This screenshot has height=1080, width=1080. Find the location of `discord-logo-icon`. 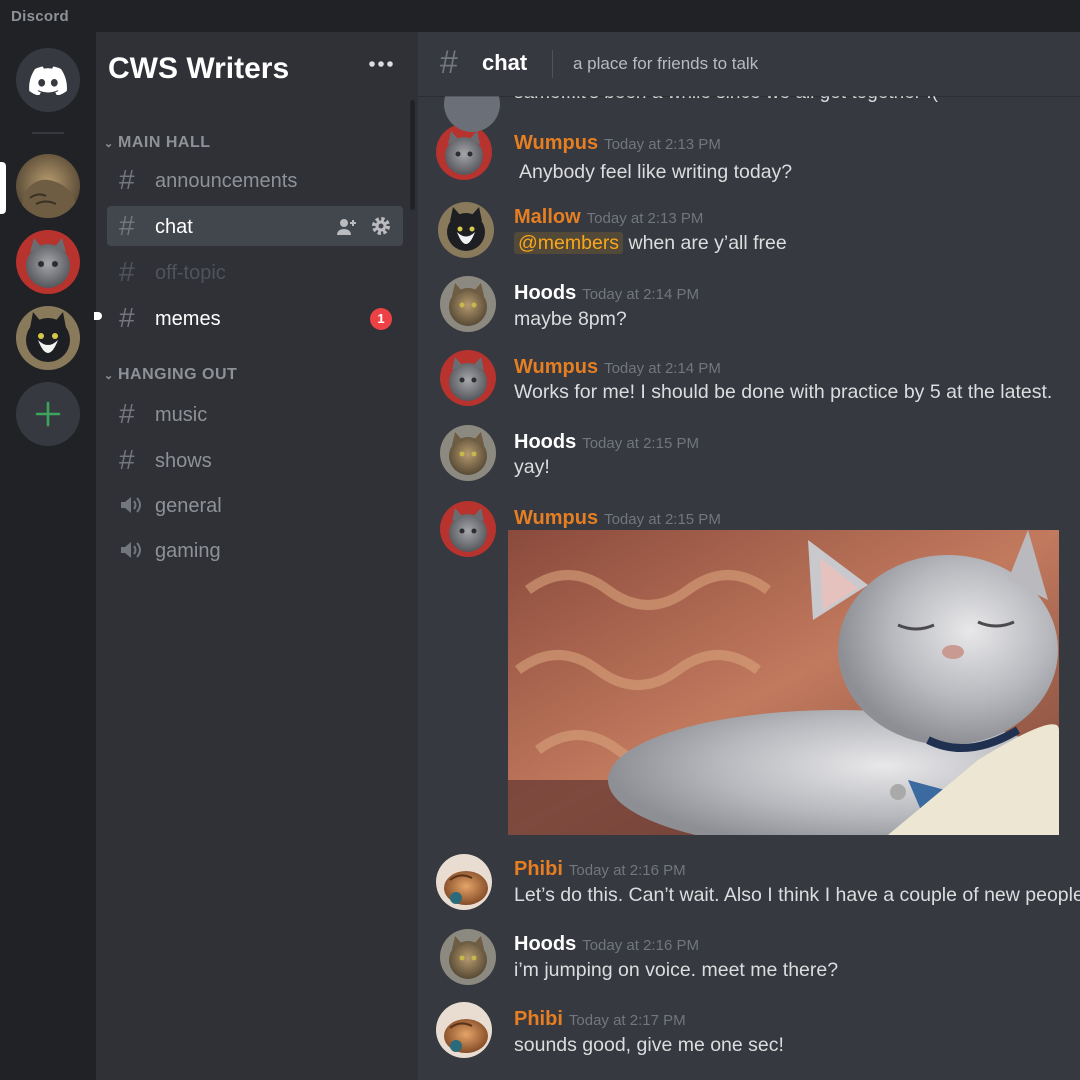

discord-logo-icon is located at coordinates (48, 80).